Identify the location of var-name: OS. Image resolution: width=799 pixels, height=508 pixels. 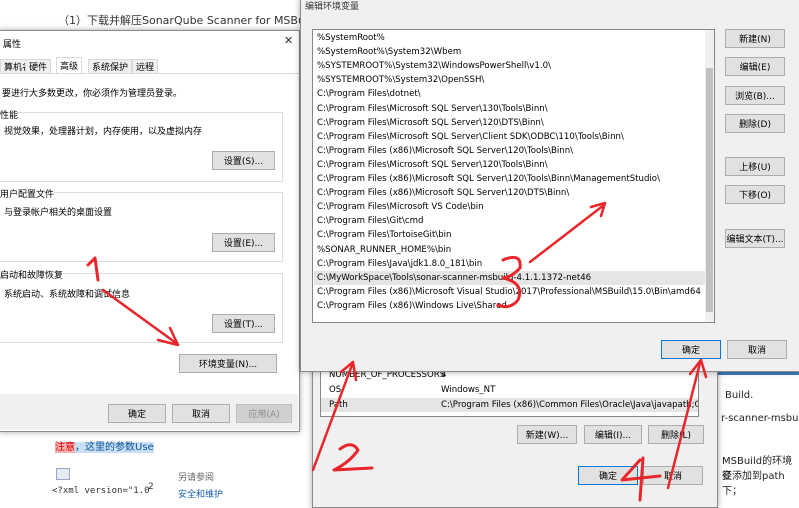
(335, 390).